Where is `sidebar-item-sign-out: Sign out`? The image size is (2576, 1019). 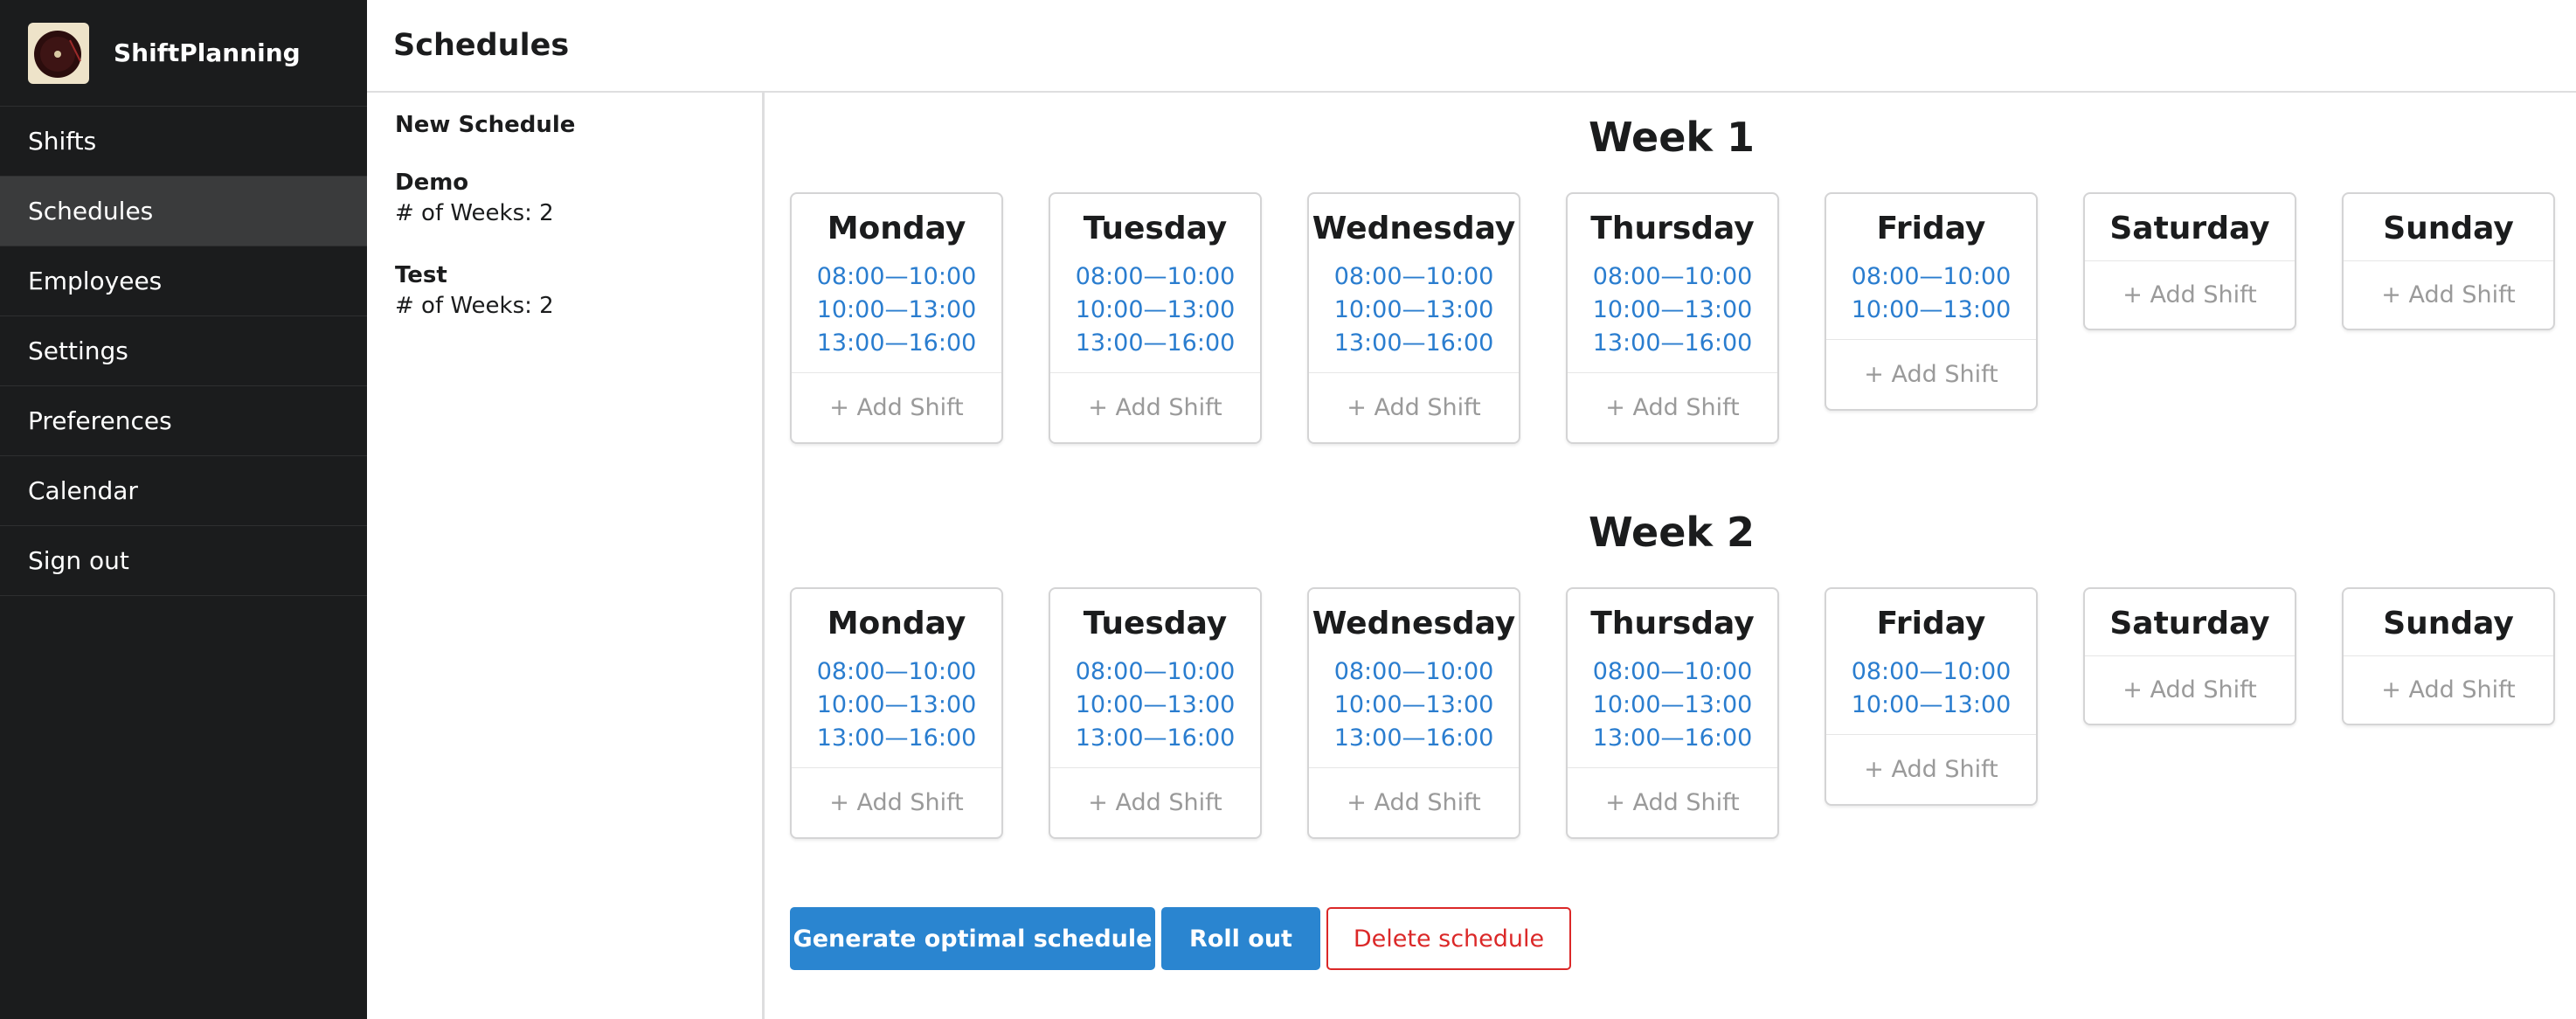 sidebar-item-sign-out: Sign out is located at coordinates (183, 561).